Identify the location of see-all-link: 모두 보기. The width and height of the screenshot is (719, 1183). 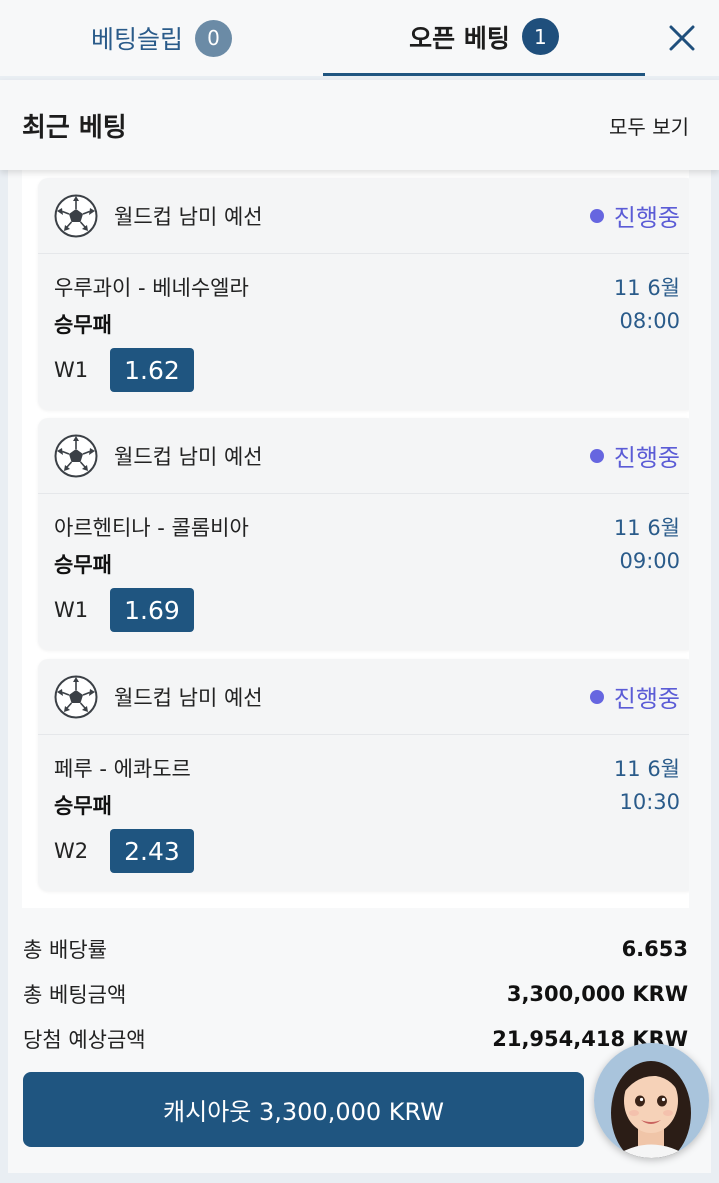
(649, 125).